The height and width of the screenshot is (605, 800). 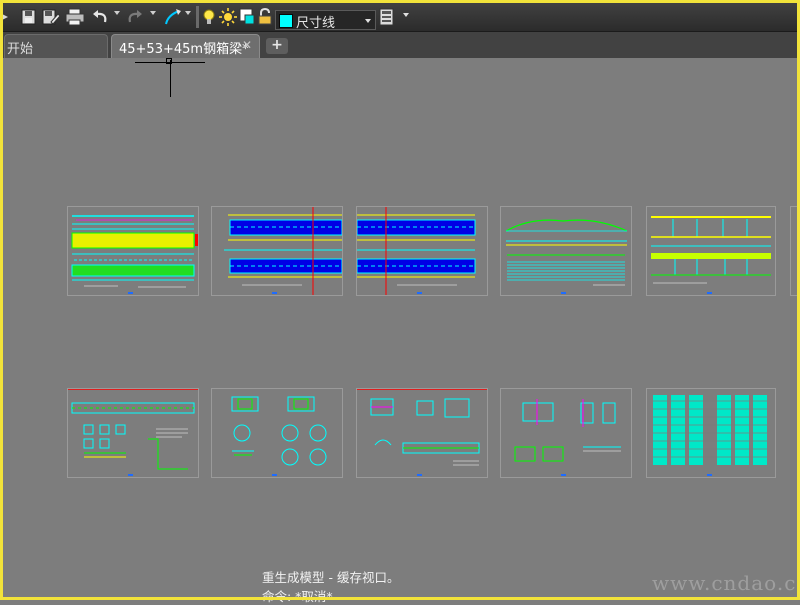 I want to click on layer-dropdown: 尺寸线, so click(x=325, y=20).